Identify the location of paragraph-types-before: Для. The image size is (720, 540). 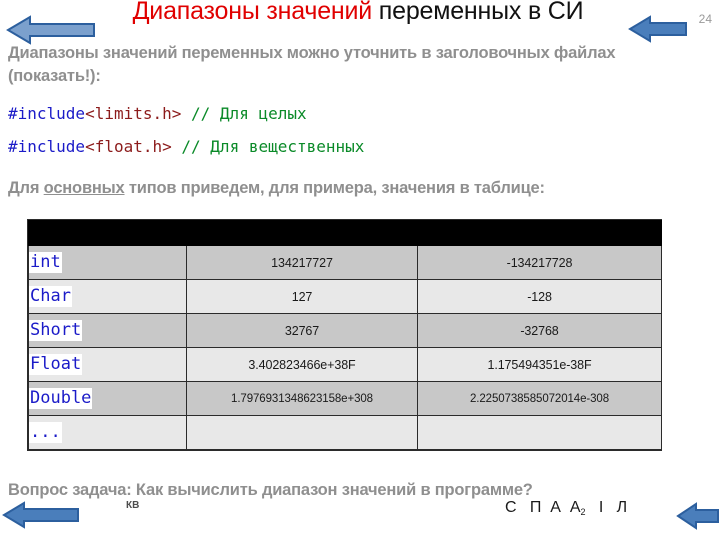
(26, 188).